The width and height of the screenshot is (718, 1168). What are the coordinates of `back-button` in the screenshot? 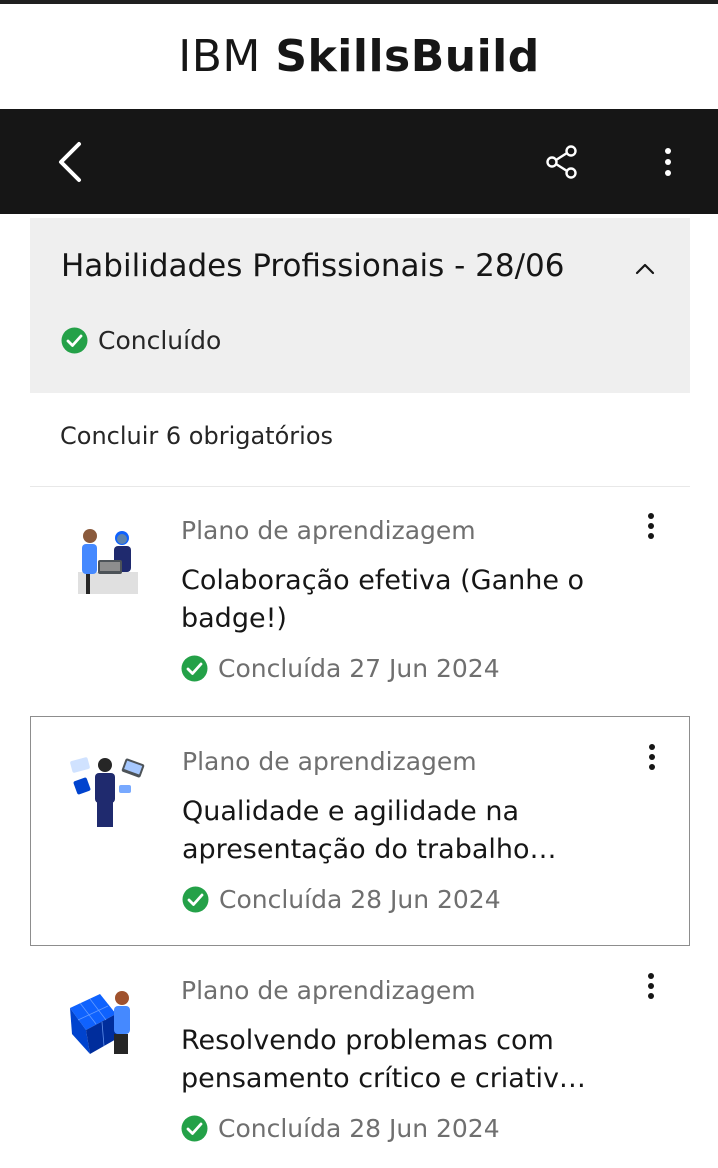 It's located at (70, 161).